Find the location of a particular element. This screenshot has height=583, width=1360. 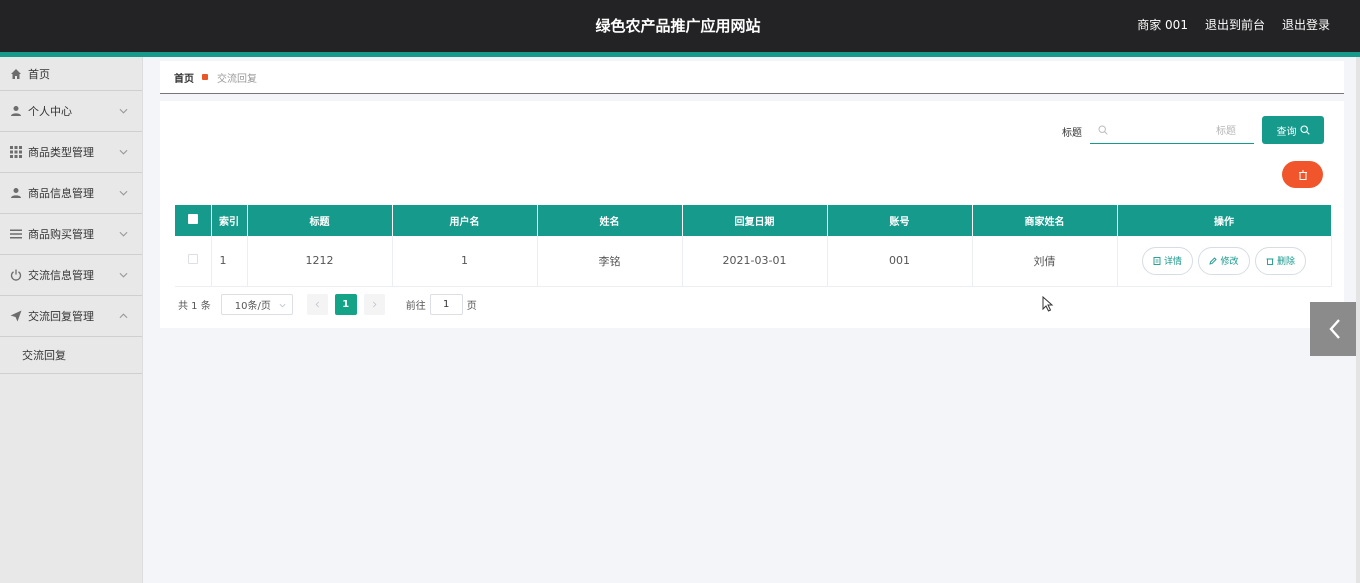

back-to-front-link: 退出到前台 is located at coordinates (1235, 24).